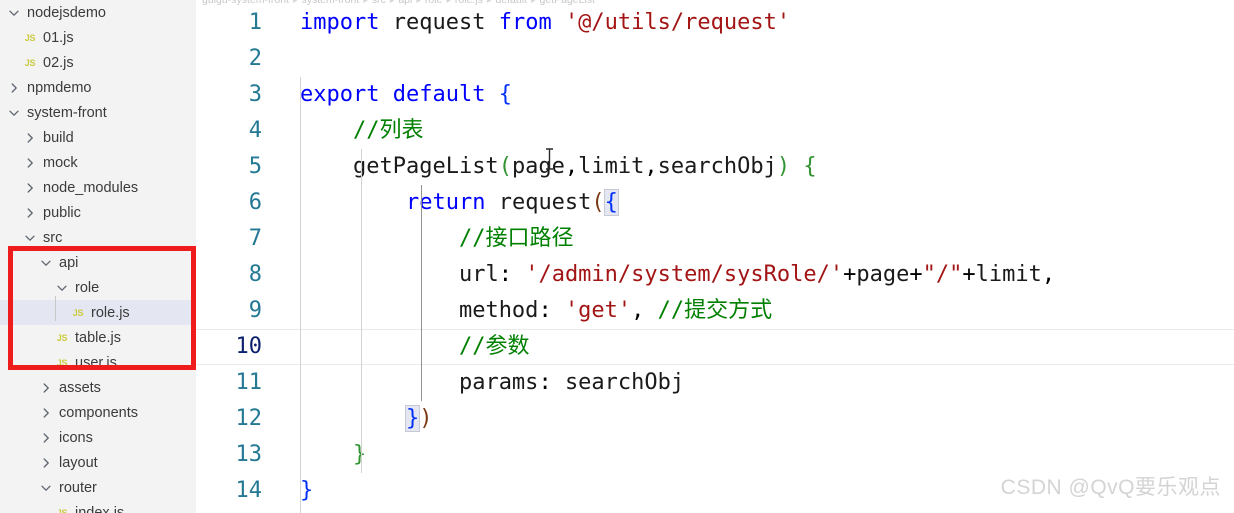 This screenshot has height=513, width=1234. Describe the element at coordinates (98, 87) in the screenshot. I see `tree-item-npmdemo: npmdemo` at that location.